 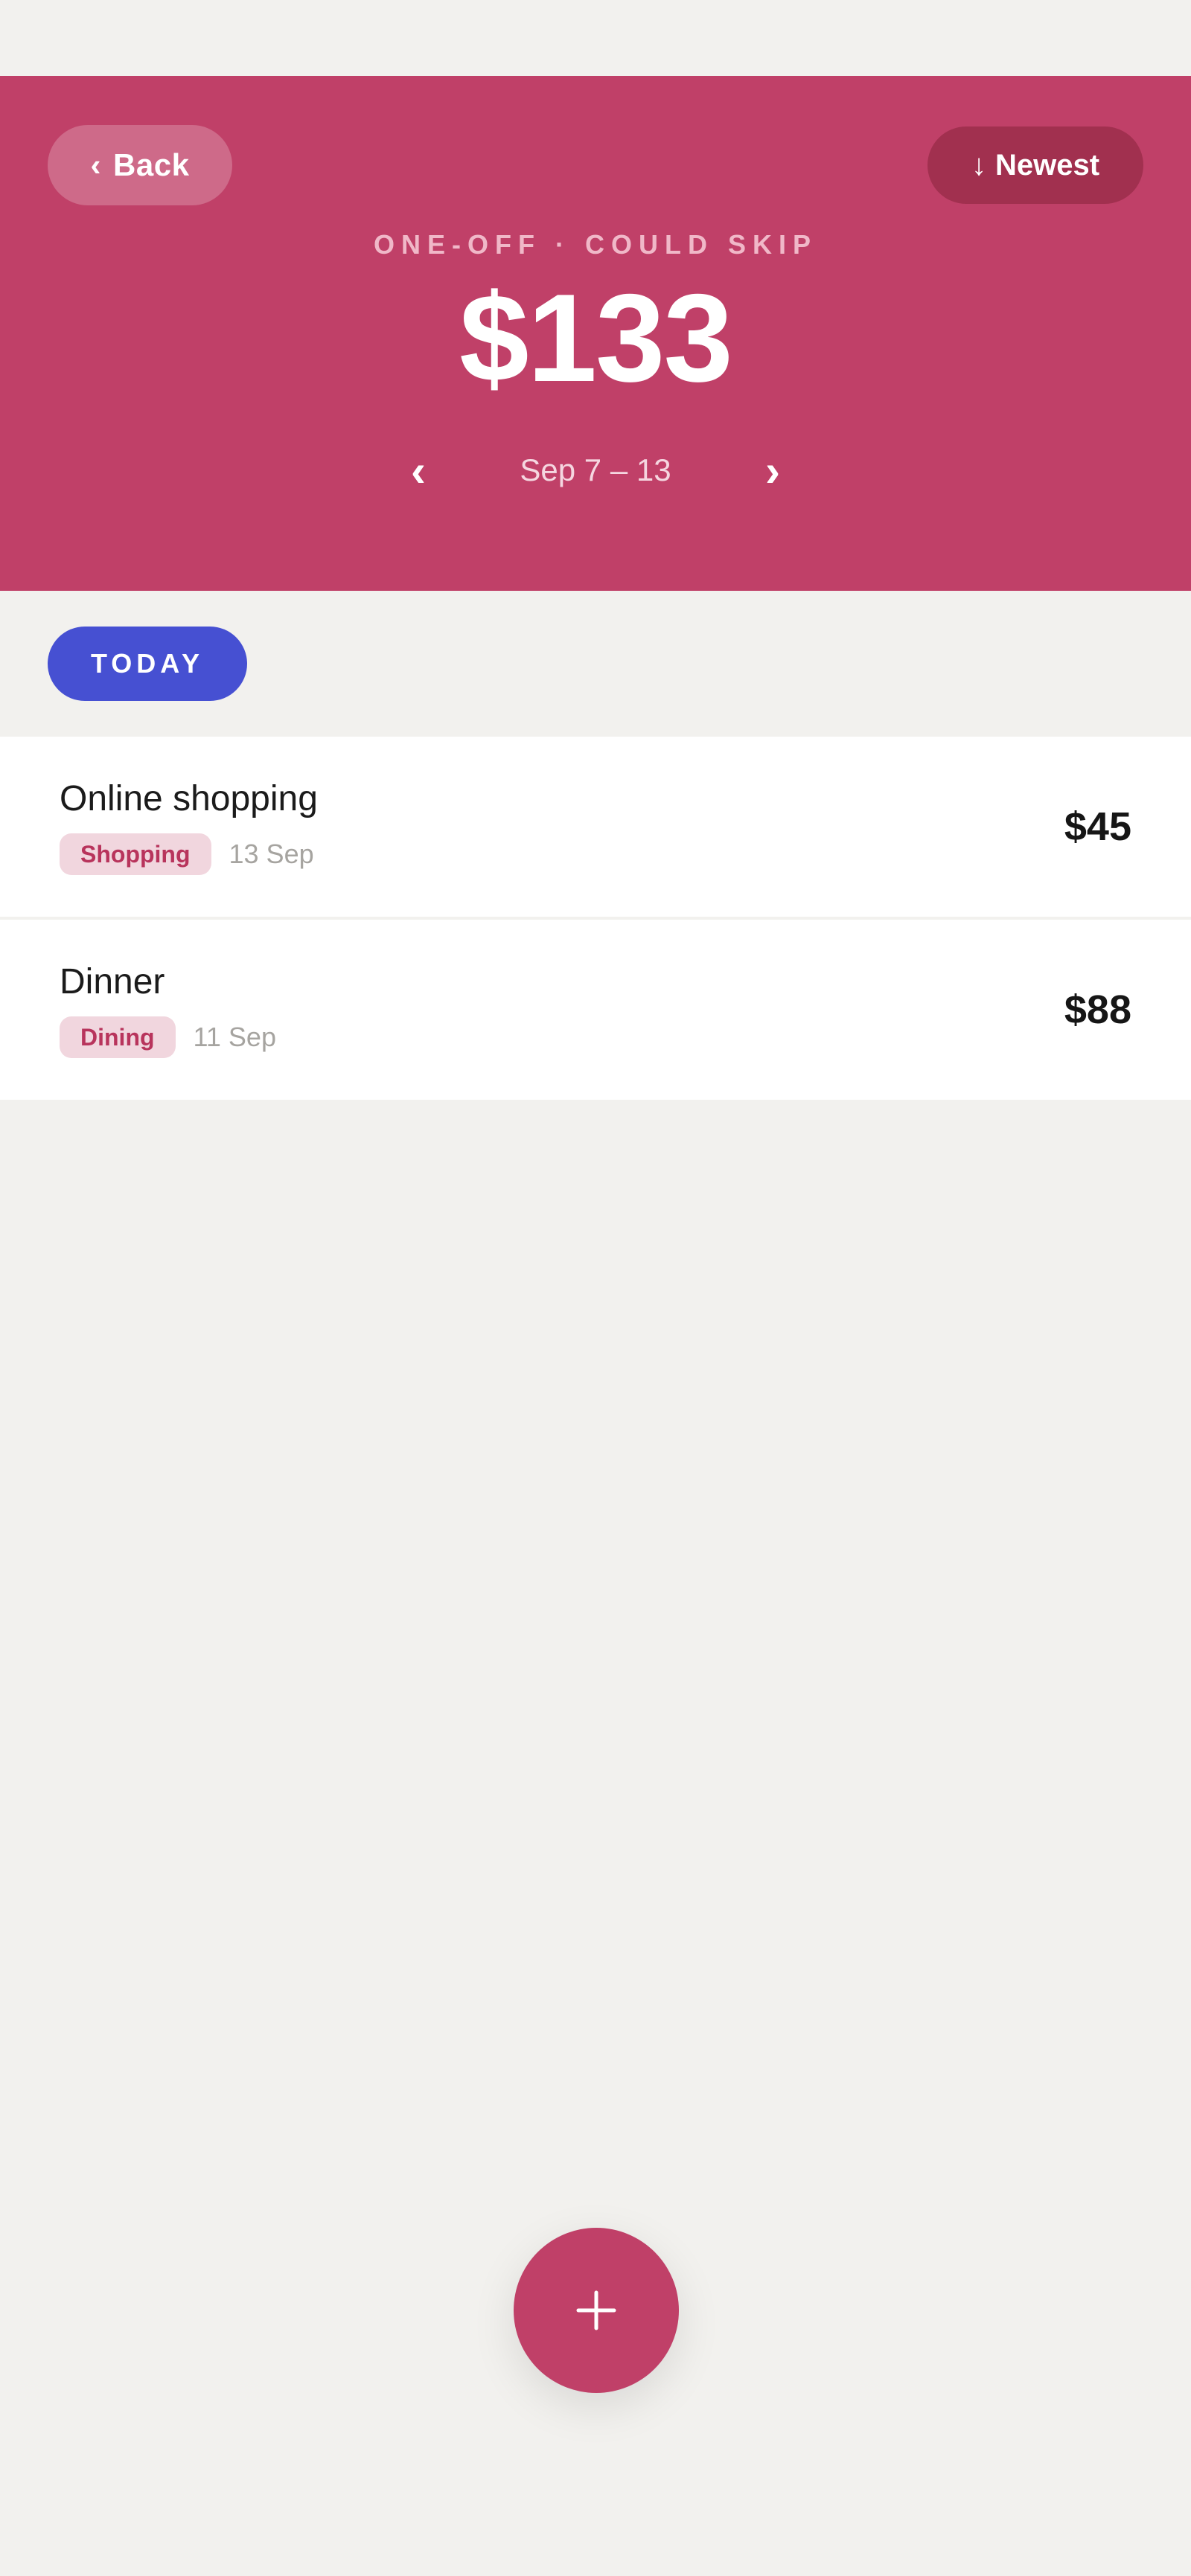 What do you see at coordinates (234, 1037) in the screenshot?
I see `transaction-date: 11 Sep` at bounding box center [234, 1037].